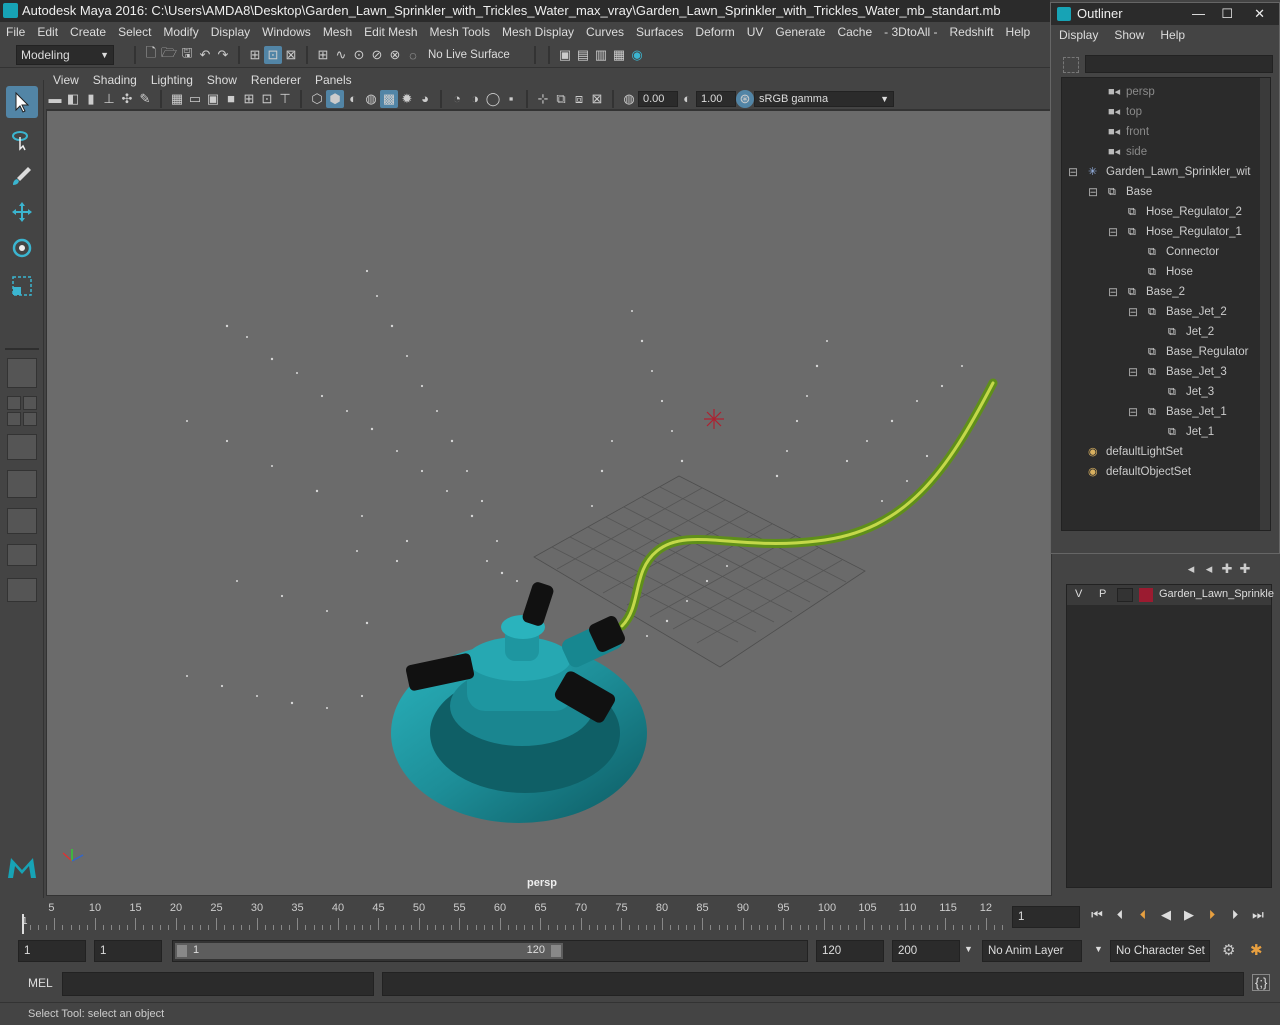  Describe the element at coordinates (22, 484) in the screenshot. I see `graph-layout-icon` at that location.